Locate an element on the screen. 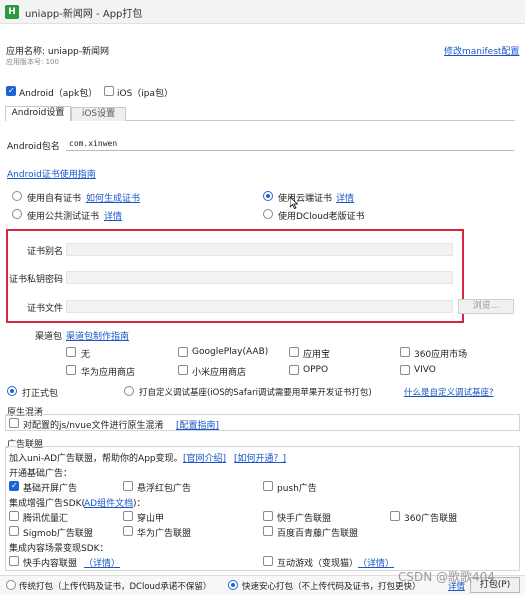 This screenshot has width=525, height=595. channel-huawei-checkbox is located at coordinates (71, 370).